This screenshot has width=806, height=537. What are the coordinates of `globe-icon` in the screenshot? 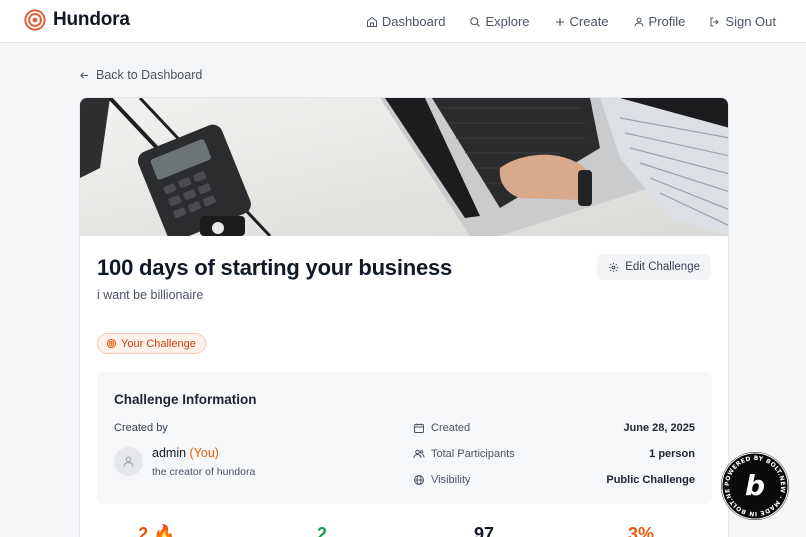 It's located at (419, 480).